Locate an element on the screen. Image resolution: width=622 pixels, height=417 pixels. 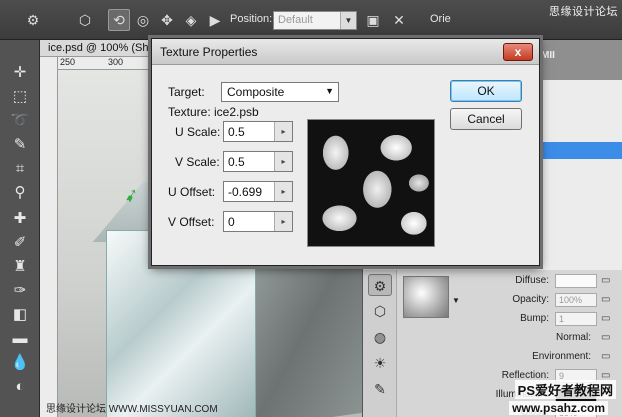
3d-camera-icon: ▶ is located at coordinates (215, 20).